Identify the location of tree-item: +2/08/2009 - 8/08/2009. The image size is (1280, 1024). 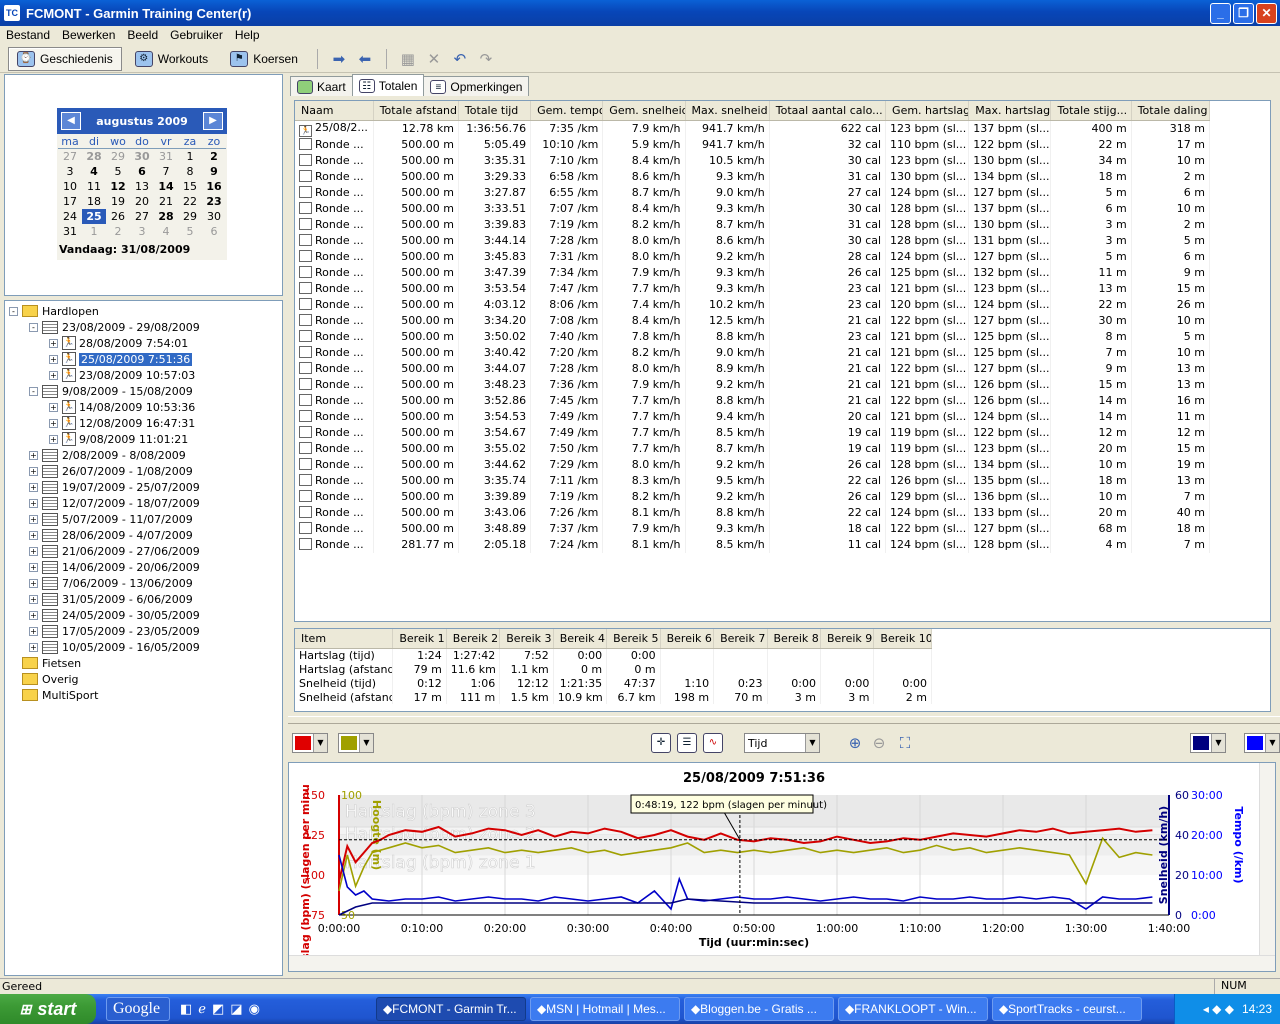
(107, 455).